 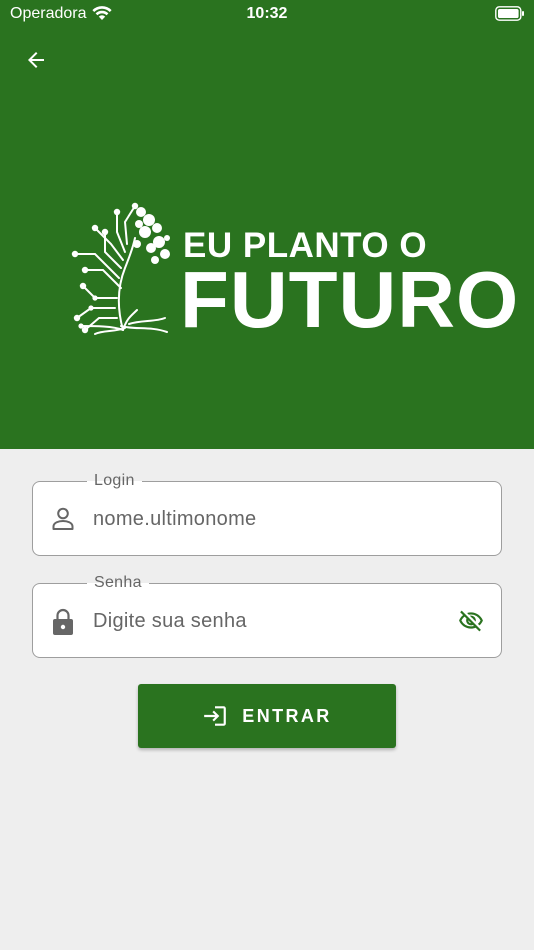 I want to click on password-label: Senha, so click(x=118, y=583).